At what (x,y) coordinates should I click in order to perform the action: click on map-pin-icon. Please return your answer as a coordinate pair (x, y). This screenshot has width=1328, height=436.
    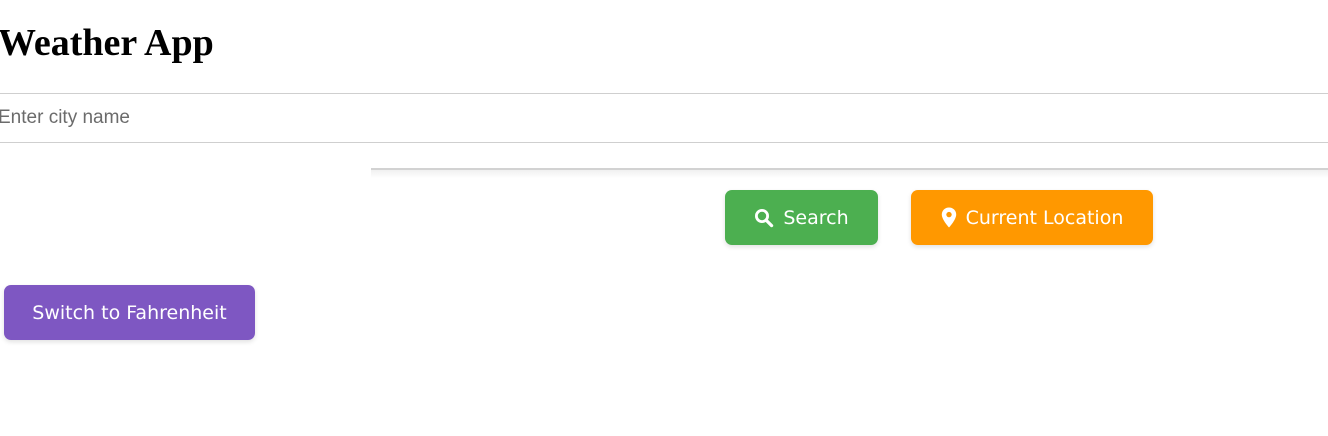
    Looking at the image, I should click on (949, 217).